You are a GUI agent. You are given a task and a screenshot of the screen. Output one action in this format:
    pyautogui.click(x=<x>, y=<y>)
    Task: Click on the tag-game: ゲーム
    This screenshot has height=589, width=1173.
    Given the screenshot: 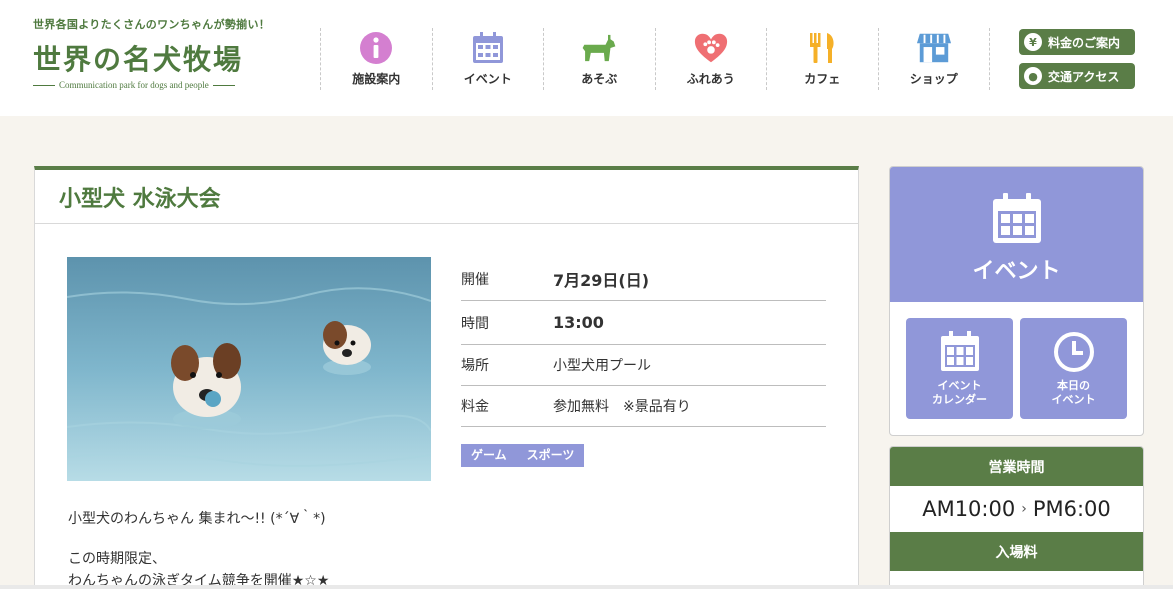 What is the action you would take?
    pyautogui.click(x=489, y=455)
    